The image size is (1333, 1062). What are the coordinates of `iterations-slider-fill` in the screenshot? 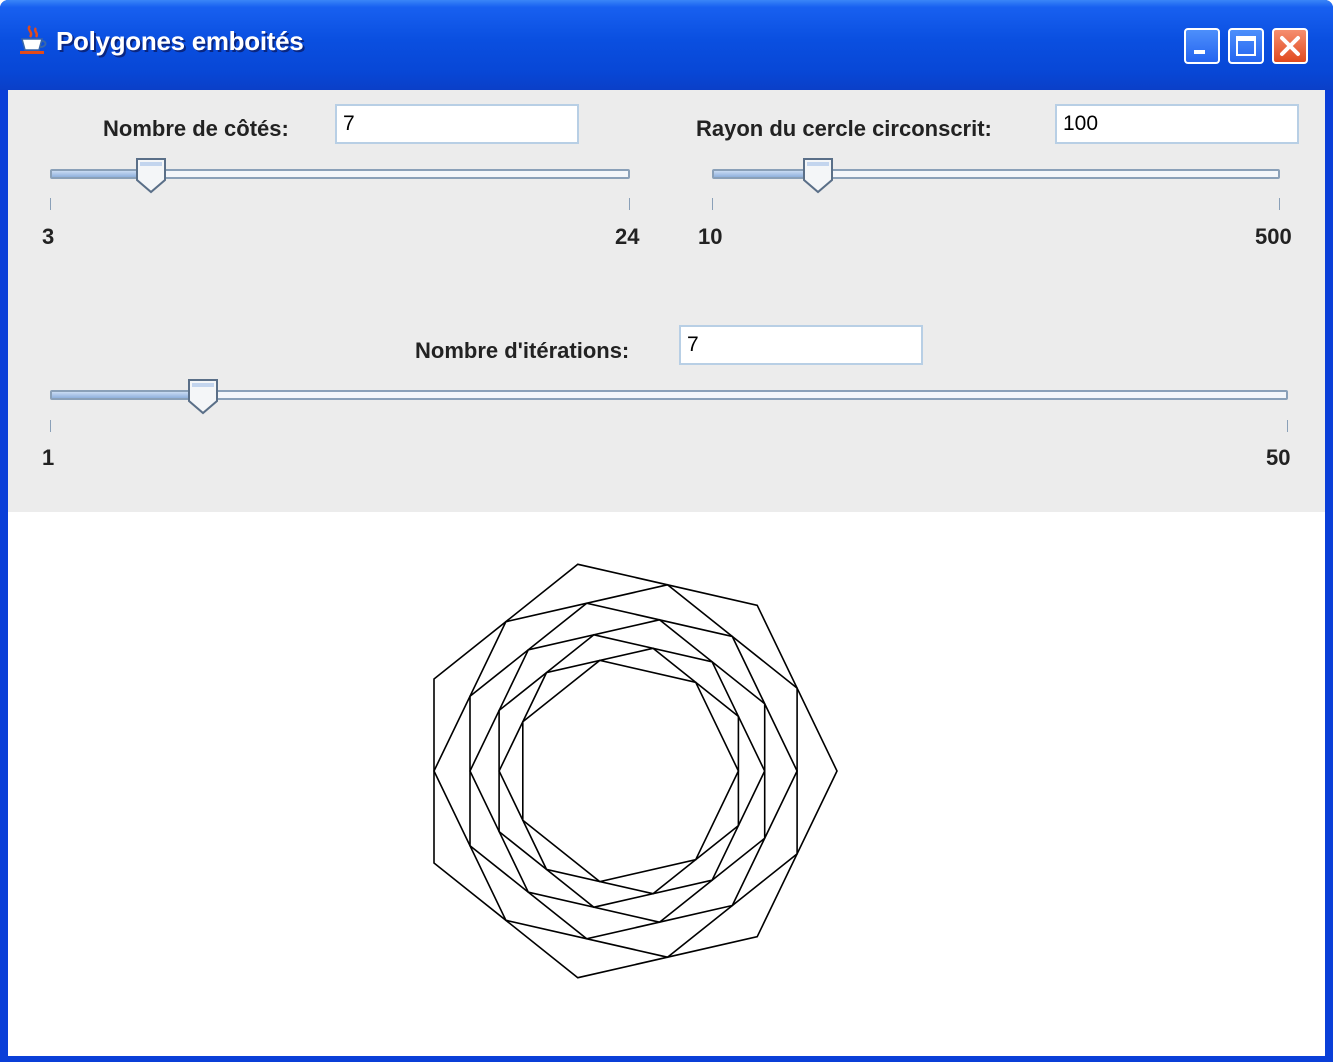 It's located at (129, 395).